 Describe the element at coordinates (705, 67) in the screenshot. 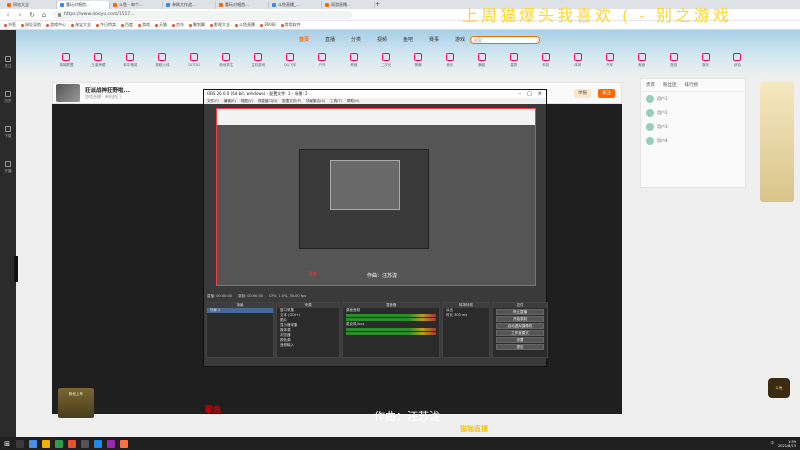

I see `category-item: 娱乐` at that location.